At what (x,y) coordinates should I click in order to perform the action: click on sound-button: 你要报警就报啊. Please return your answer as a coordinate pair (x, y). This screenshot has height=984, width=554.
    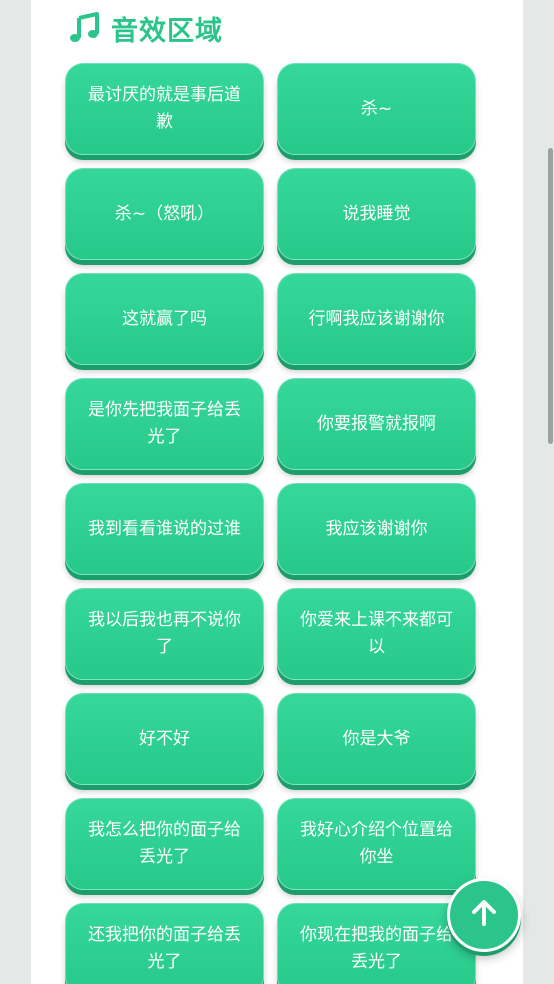
    Looking at the image, I should click on (376, 424).